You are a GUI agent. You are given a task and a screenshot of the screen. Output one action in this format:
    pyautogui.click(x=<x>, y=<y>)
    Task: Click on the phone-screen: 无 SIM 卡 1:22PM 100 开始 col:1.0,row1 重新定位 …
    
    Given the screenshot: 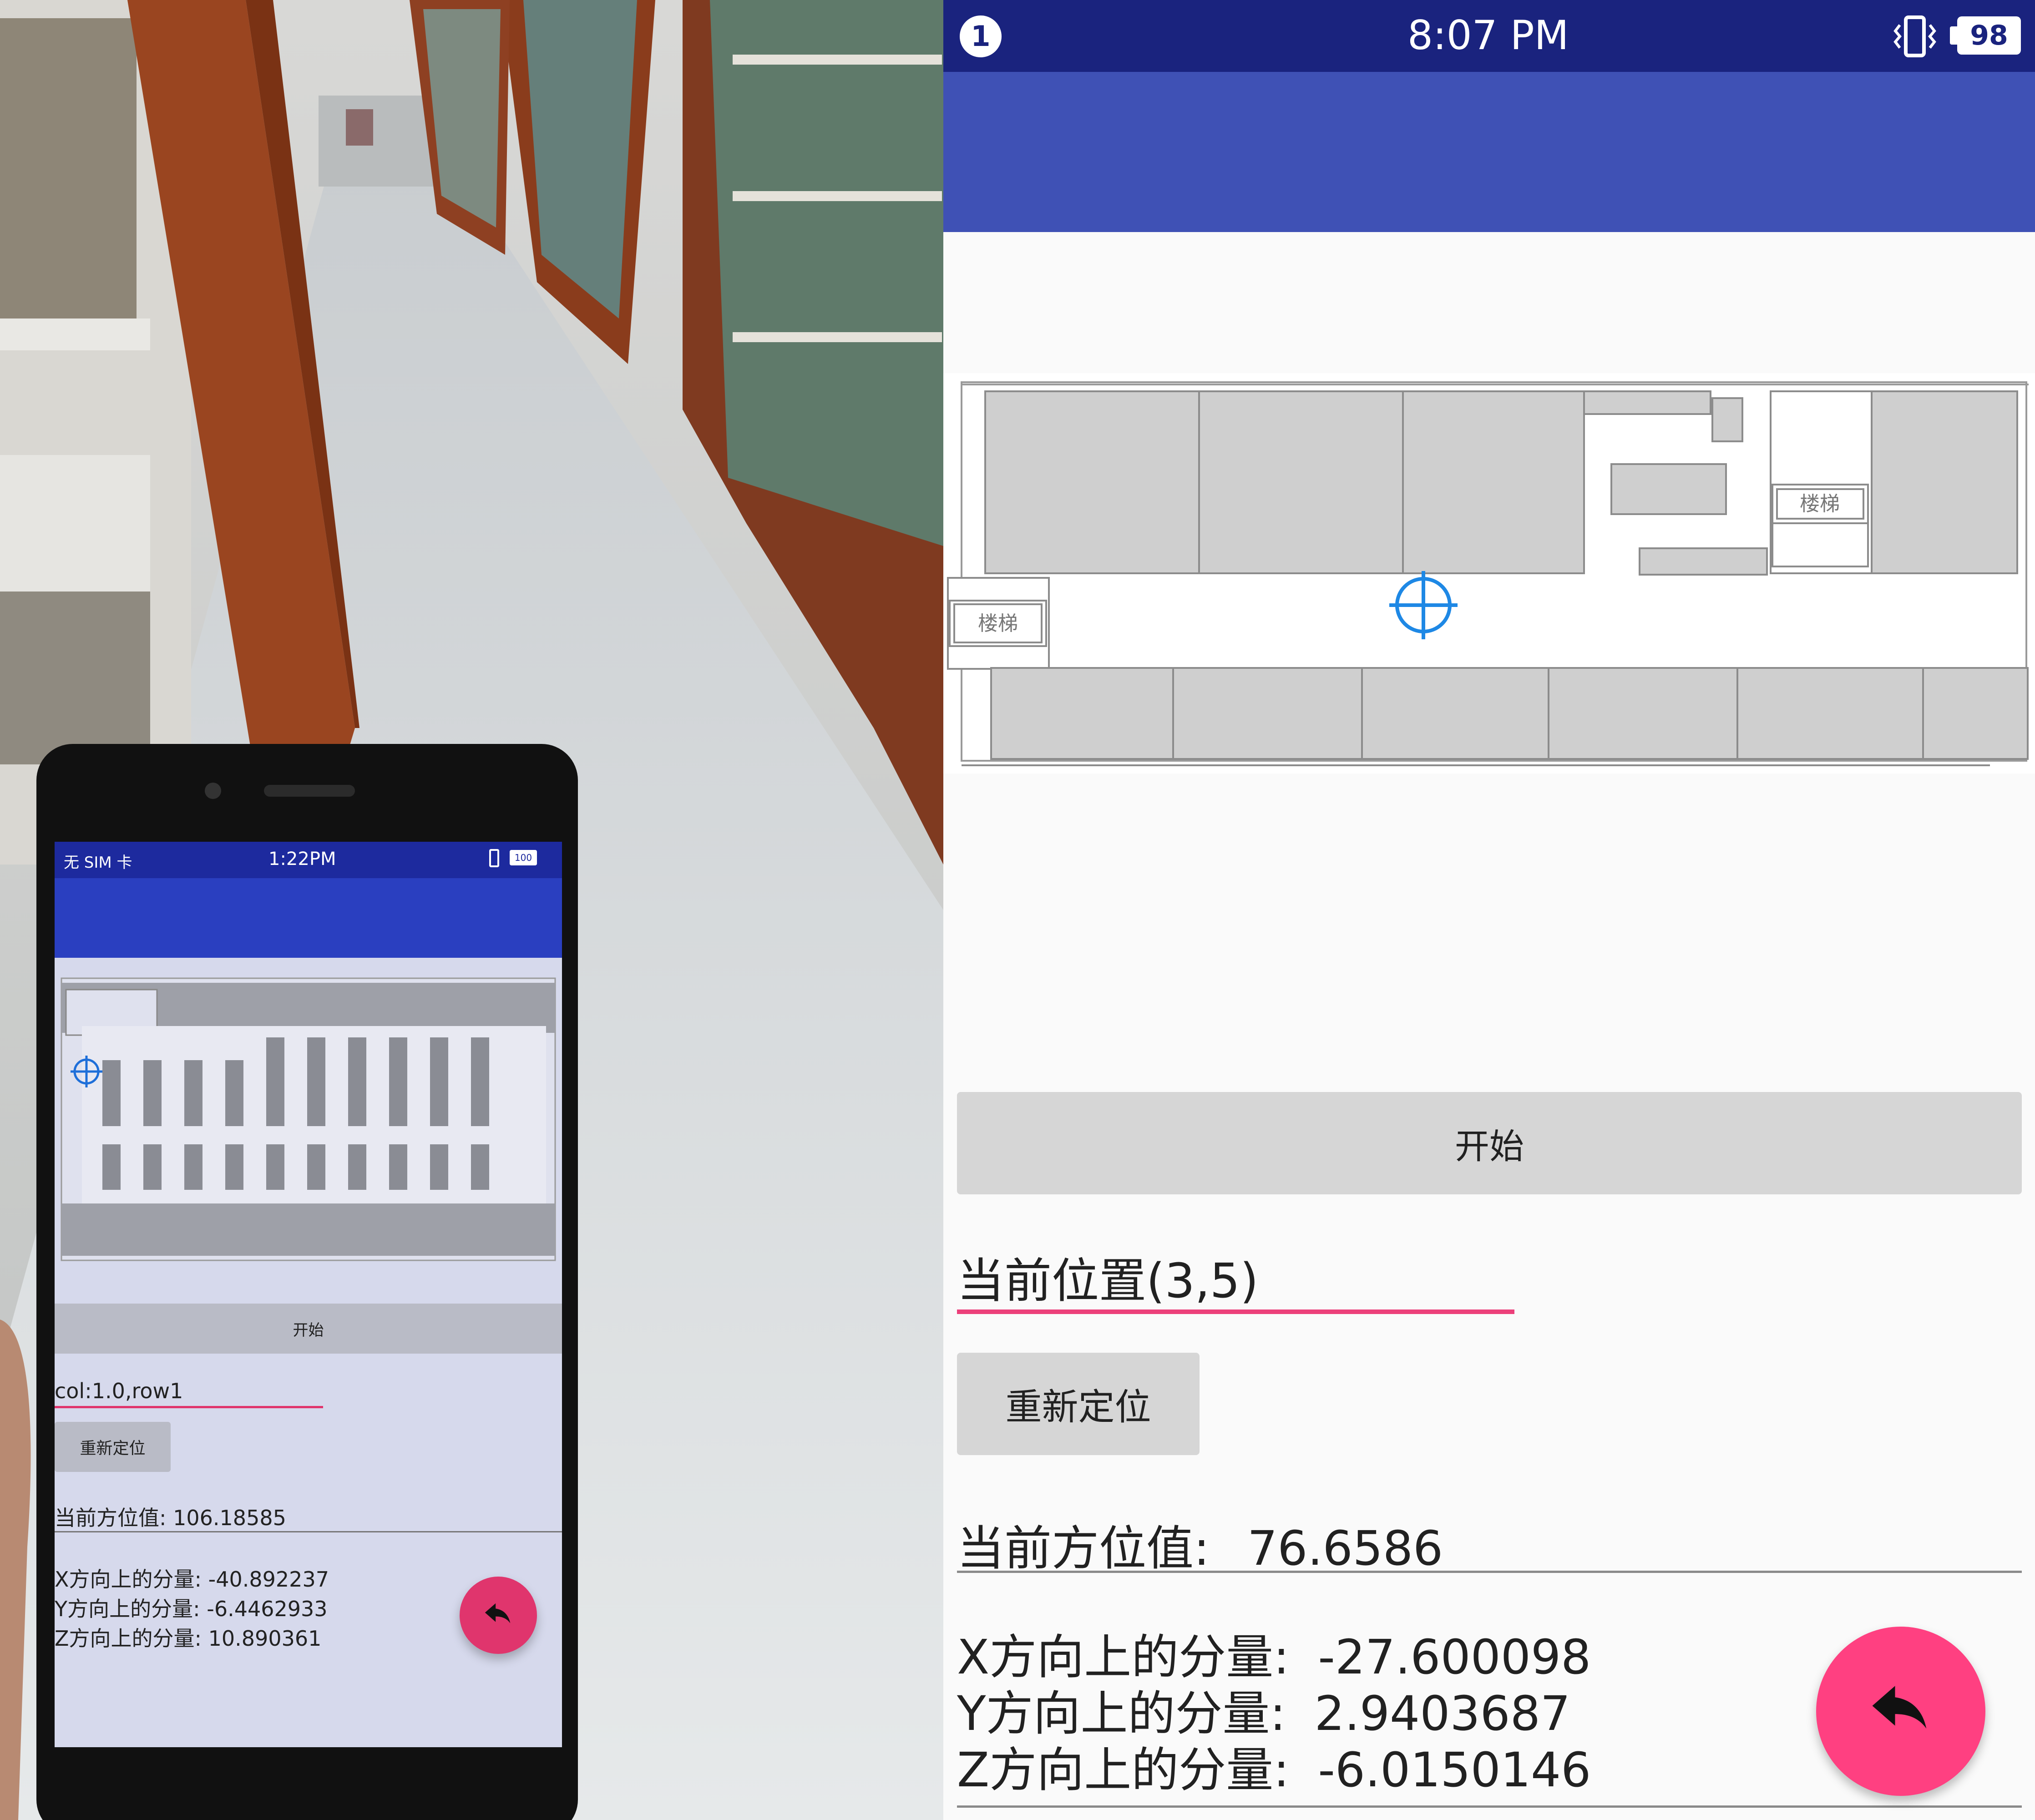 What is the action you would take?
    pyautogui.click(x=308, y=1294)
    